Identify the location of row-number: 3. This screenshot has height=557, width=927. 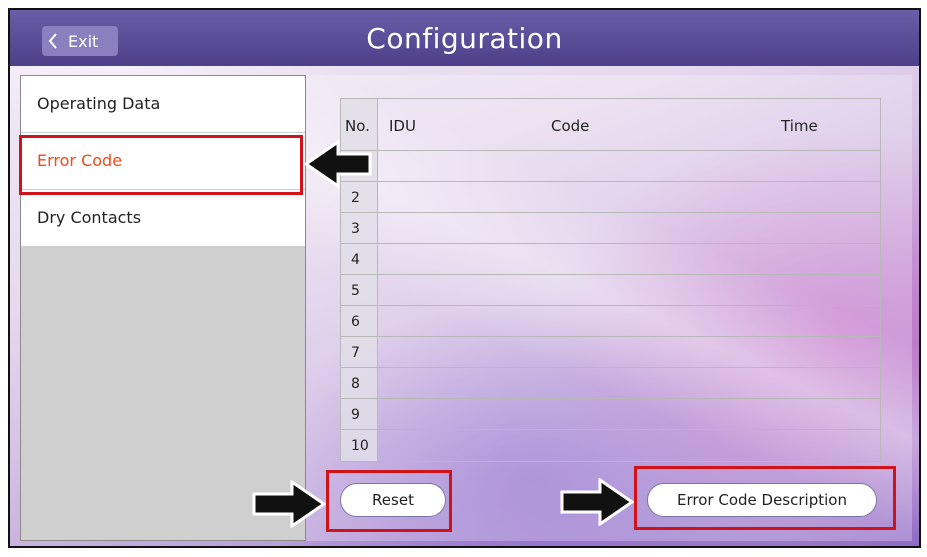
(355, 229).